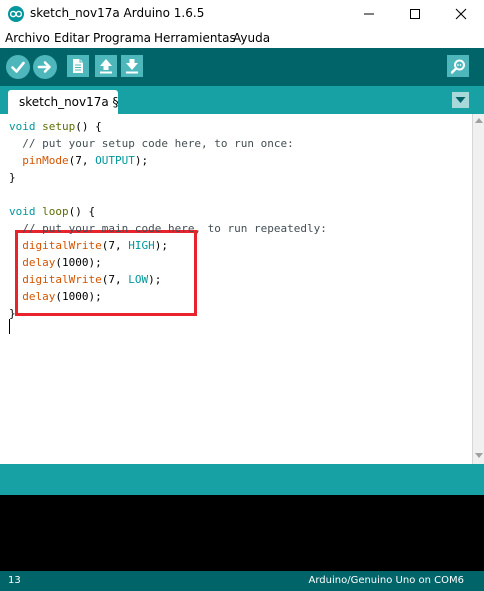 Image resolution: width=484 pixels, height=591 pixels. Describe the element at coordinates (27, 38) in the screenshot. I see `menu-archivo: Archivo` at that location.